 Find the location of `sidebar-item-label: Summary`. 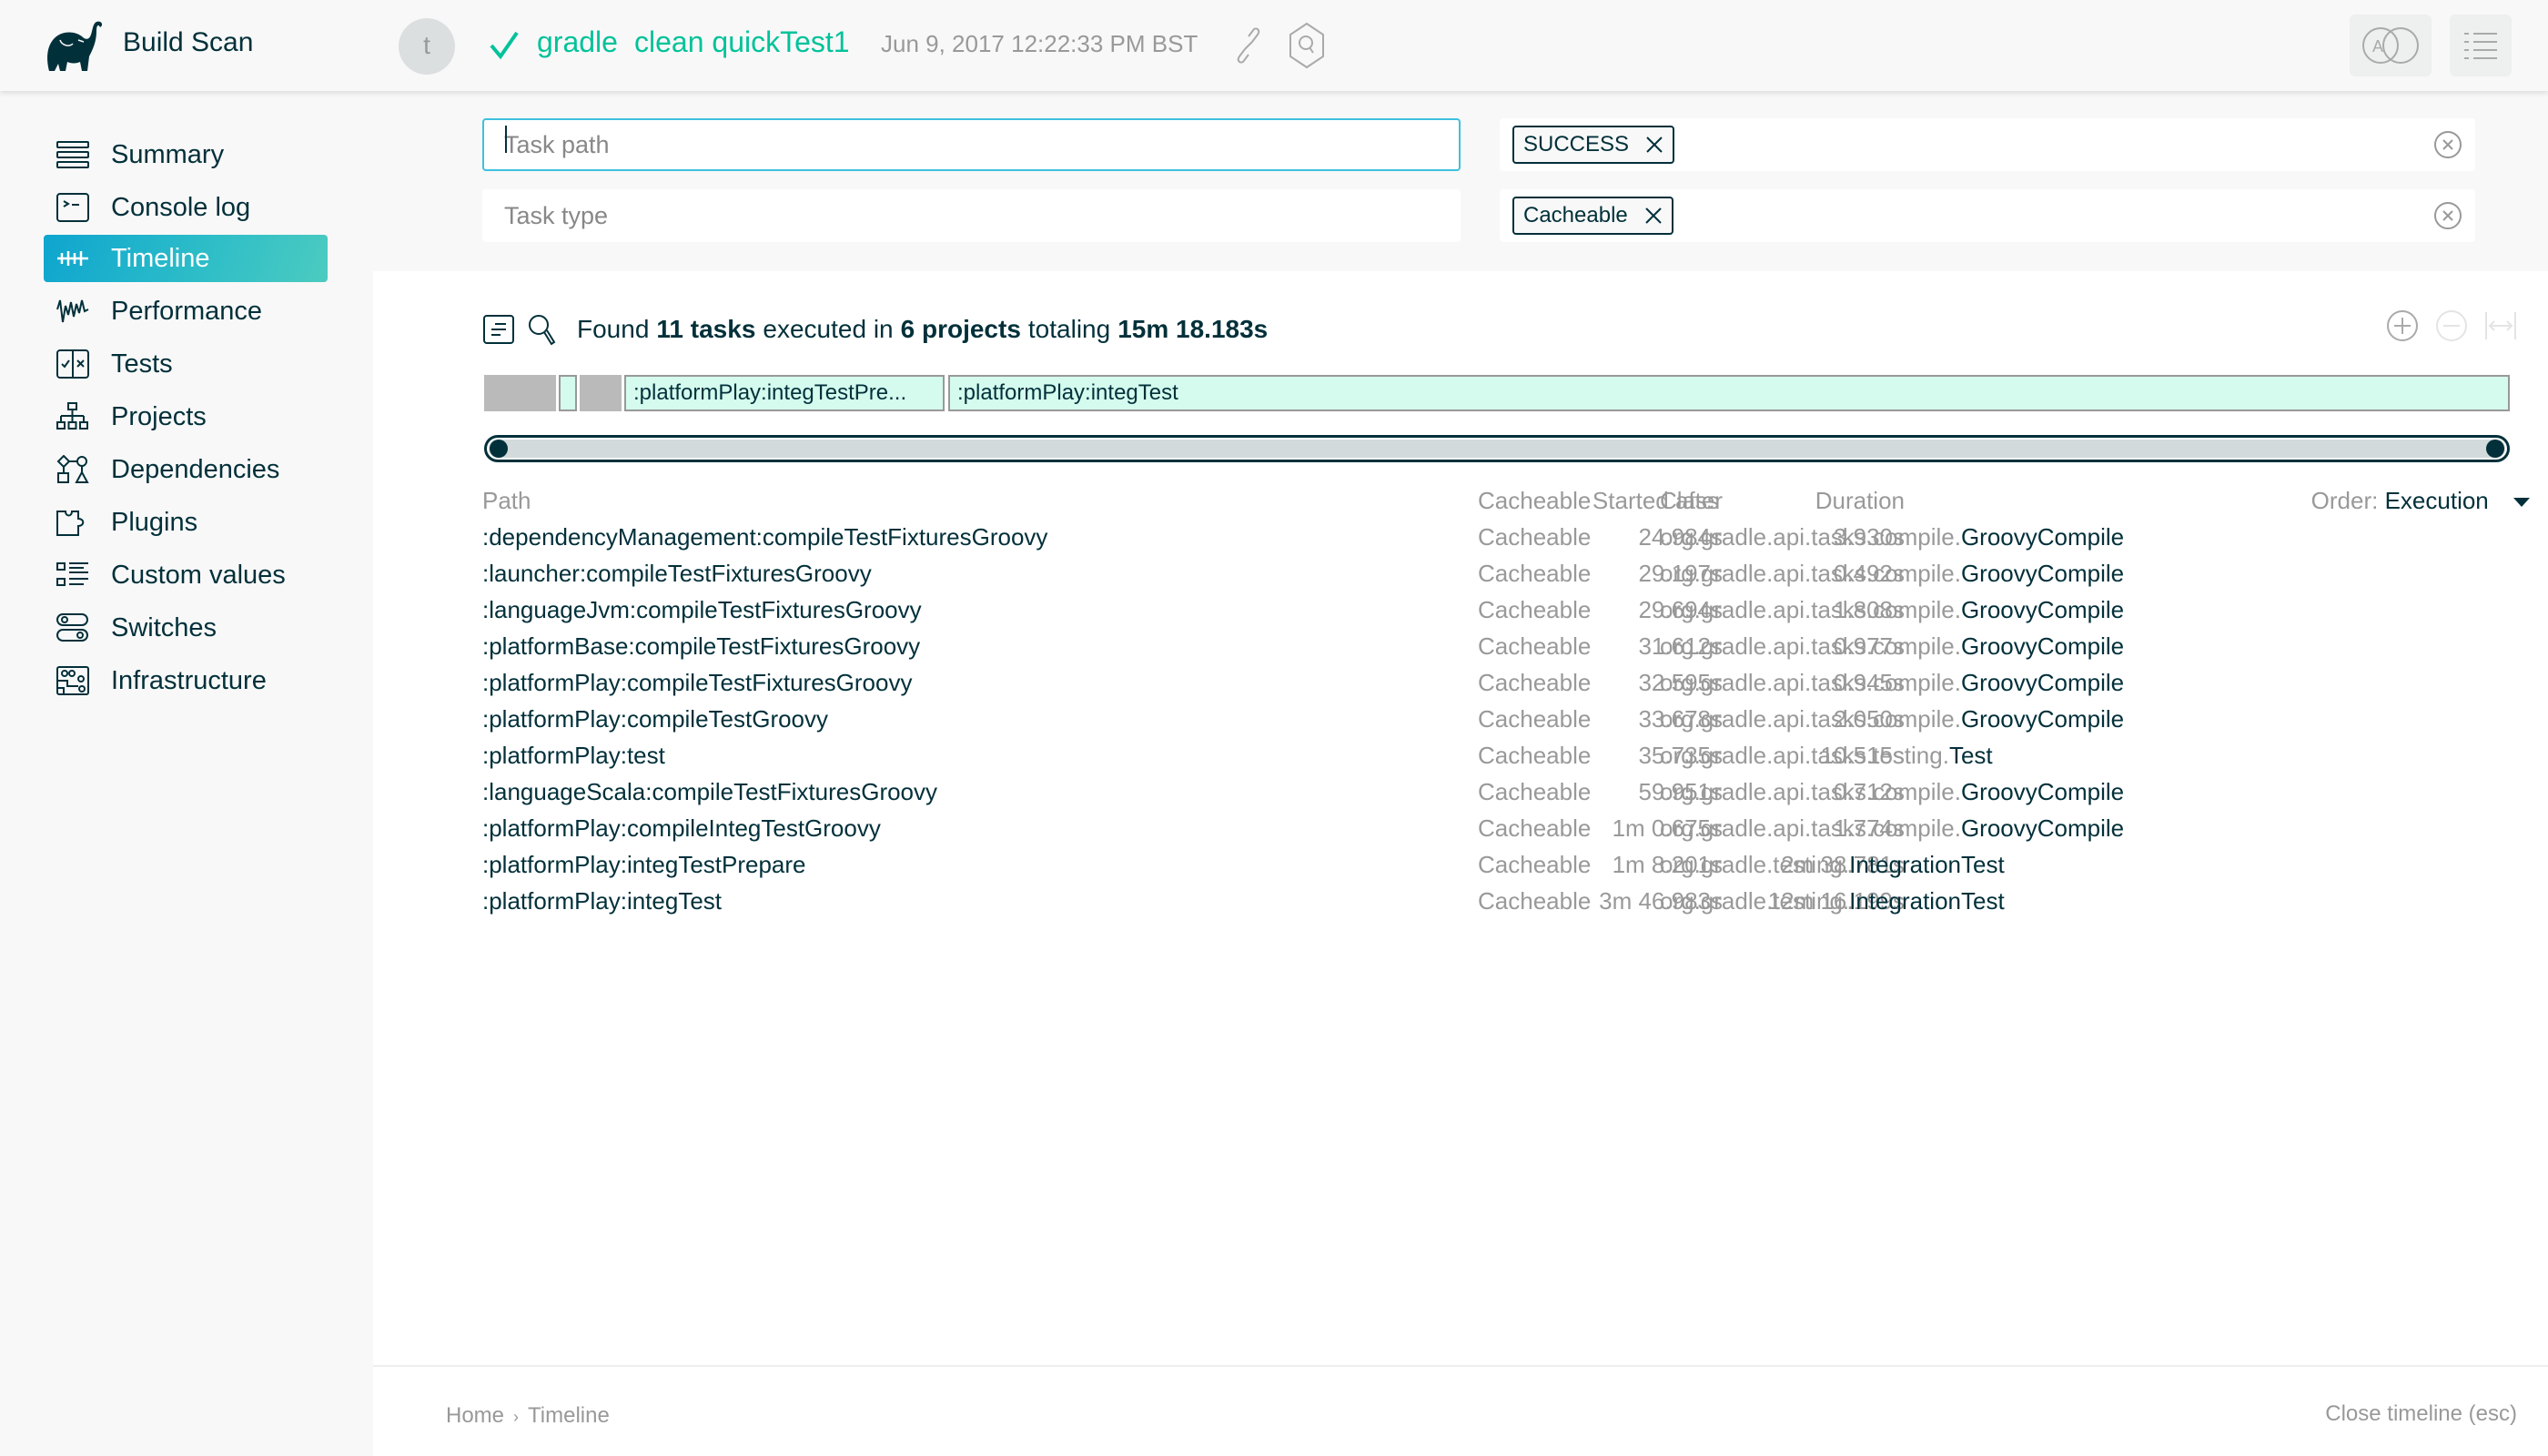

sidebar-item-label: Summary is located at coordinates (168, 155).